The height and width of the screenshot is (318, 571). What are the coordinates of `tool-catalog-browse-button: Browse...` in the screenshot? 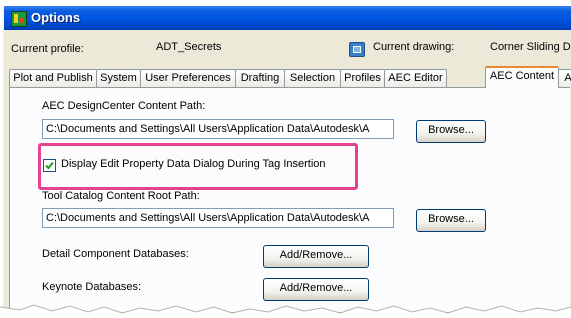 It's located at (451, 220).